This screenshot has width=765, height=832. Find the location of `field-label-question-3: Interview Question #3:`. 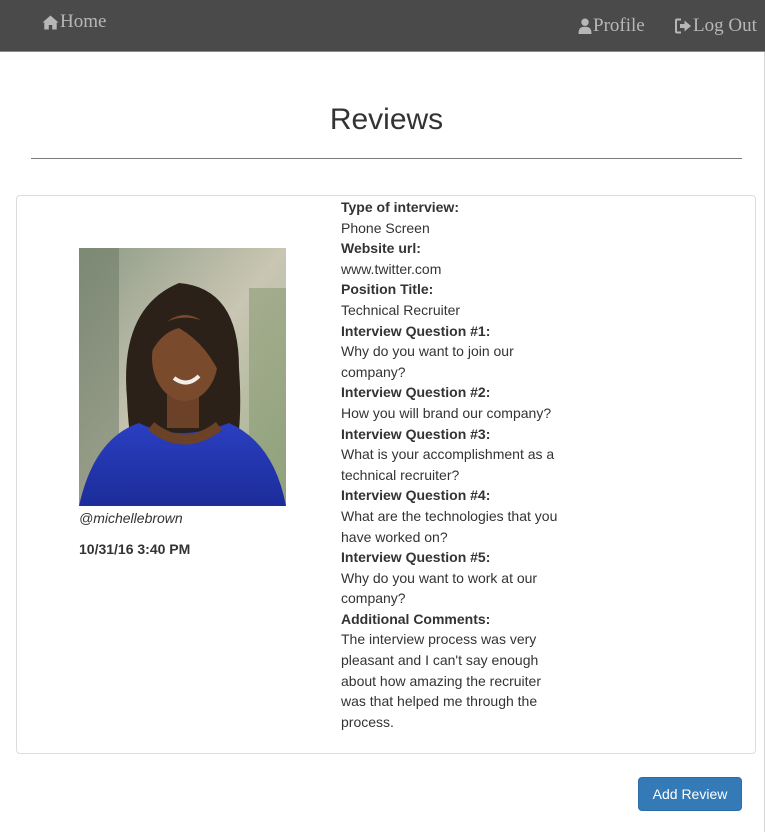

field-label-question-3: Interview Question #3: is located at coordinates (416, 433).